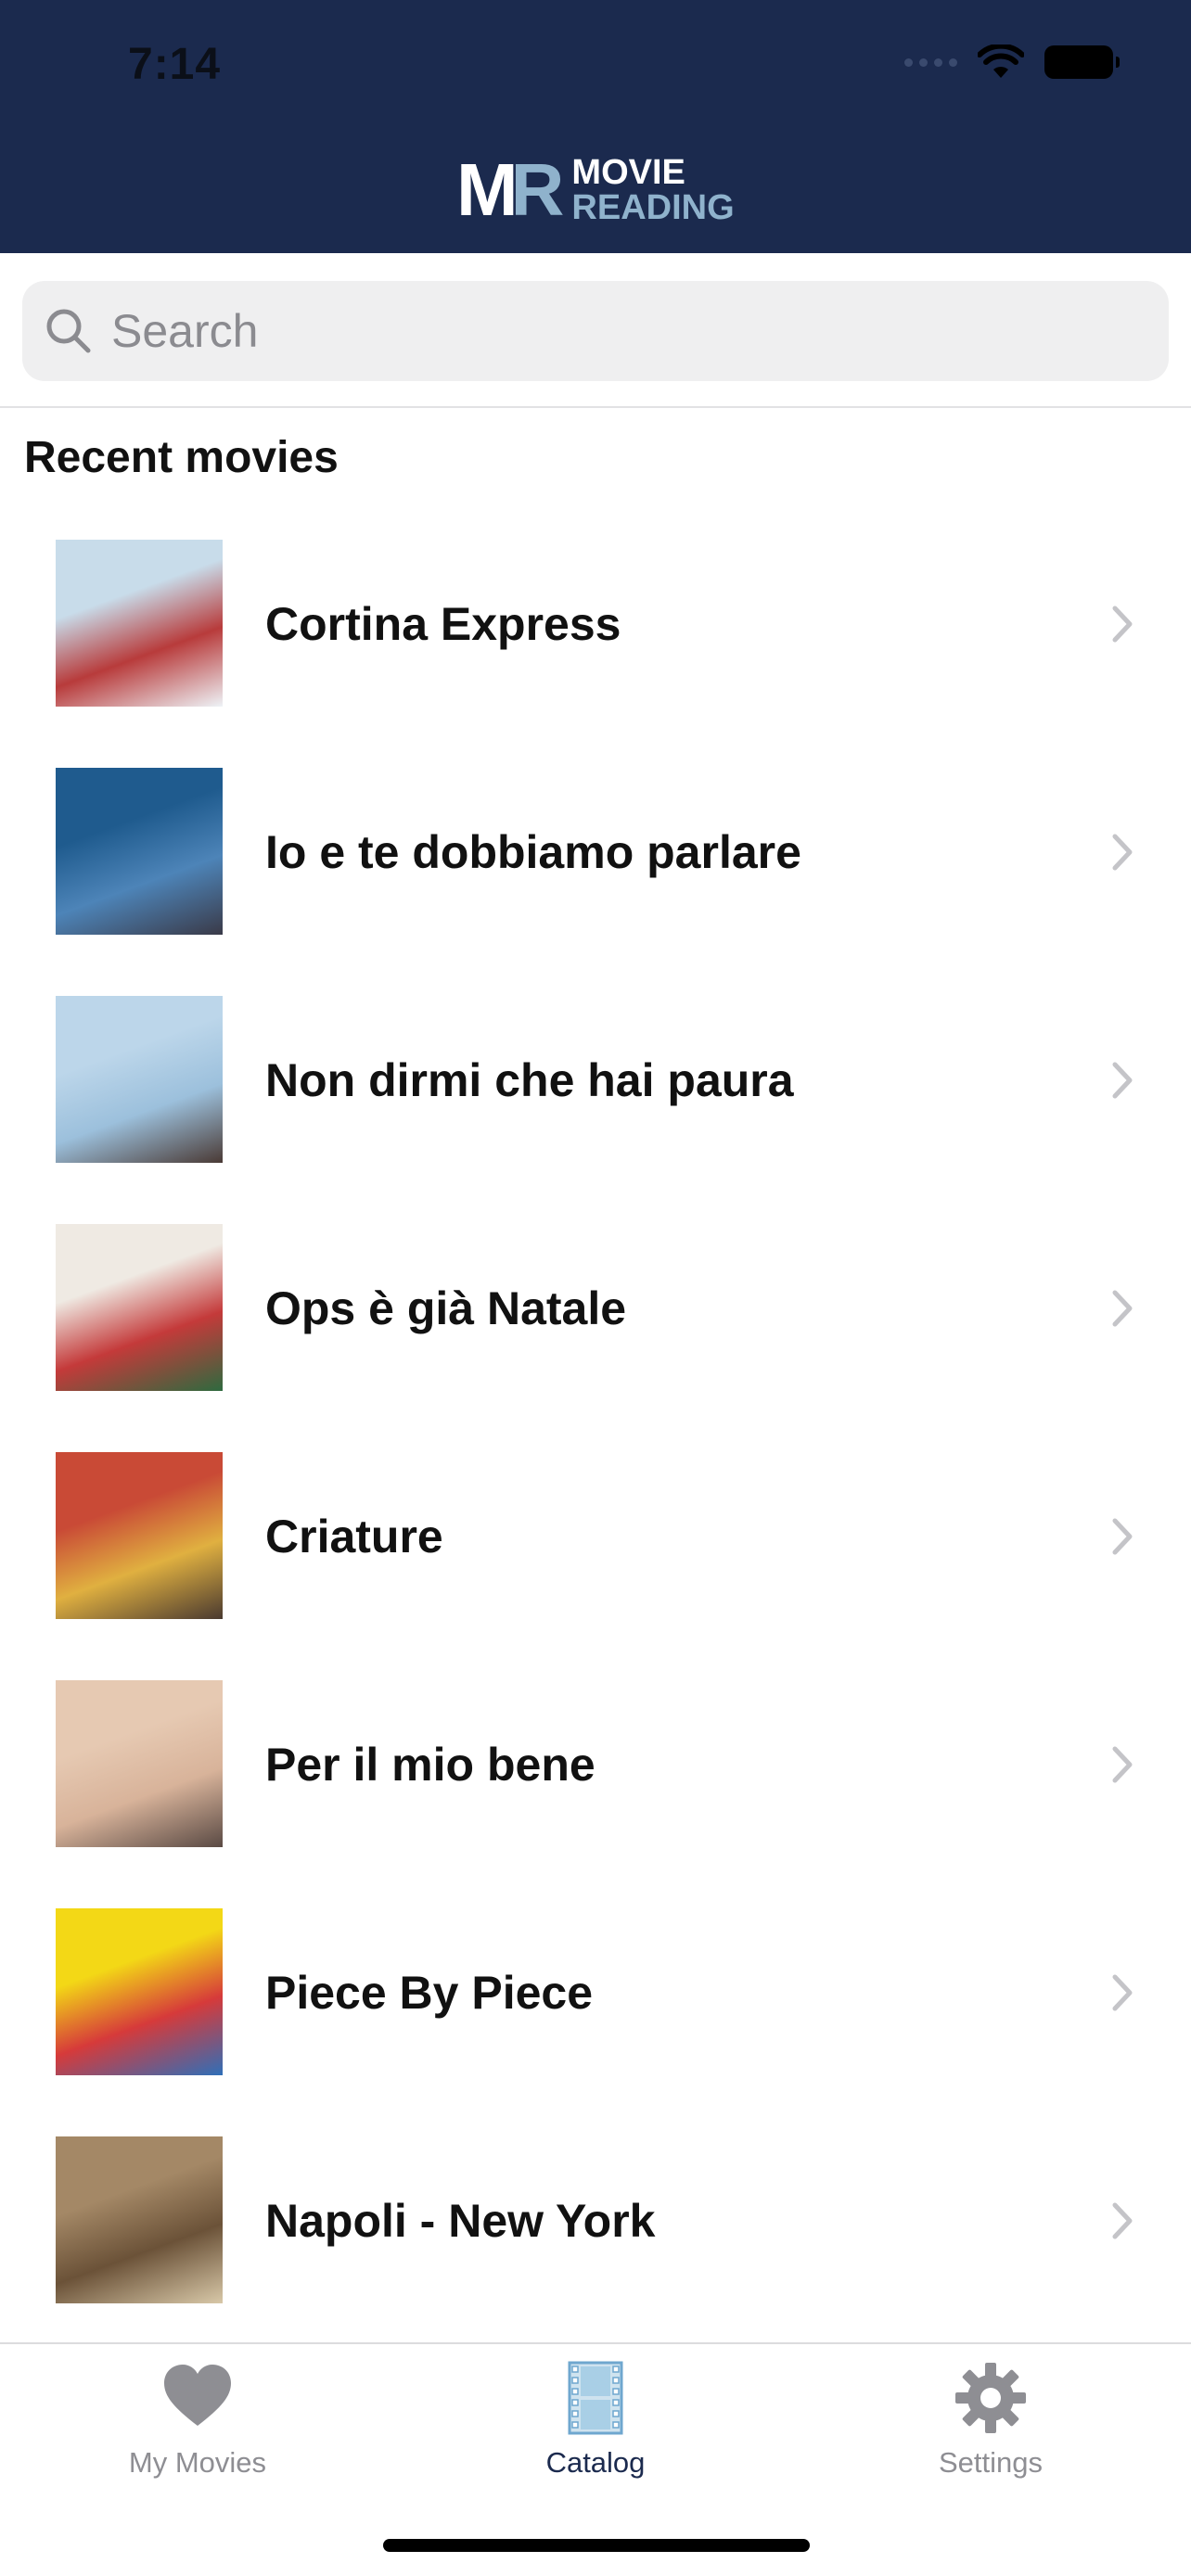  I want to click on movie-row: Piece By Piece, so click(595, 2002).